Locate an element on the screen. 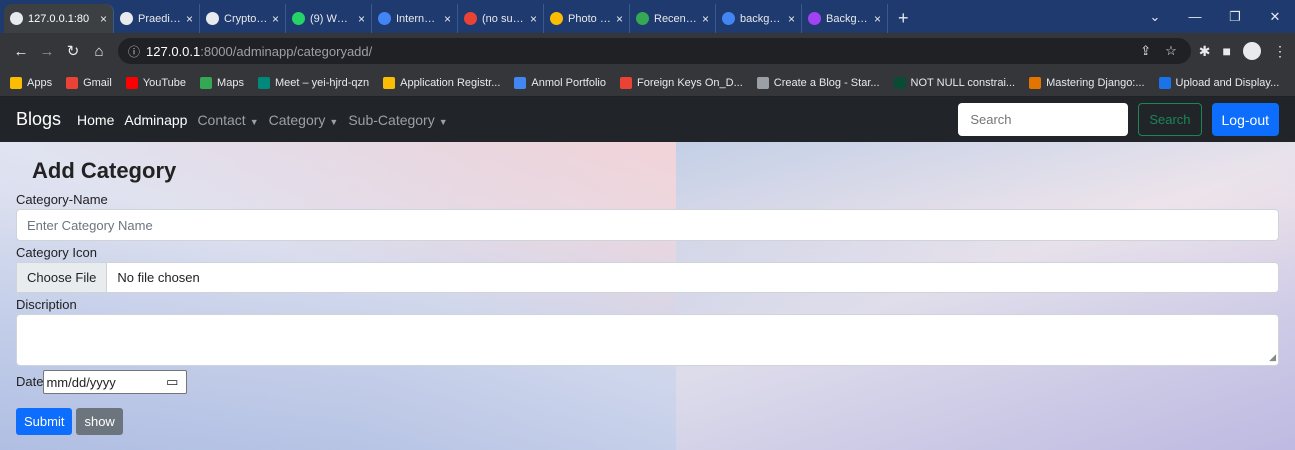  browser-tab-label: (no subject is located at coordinates (504, 18).